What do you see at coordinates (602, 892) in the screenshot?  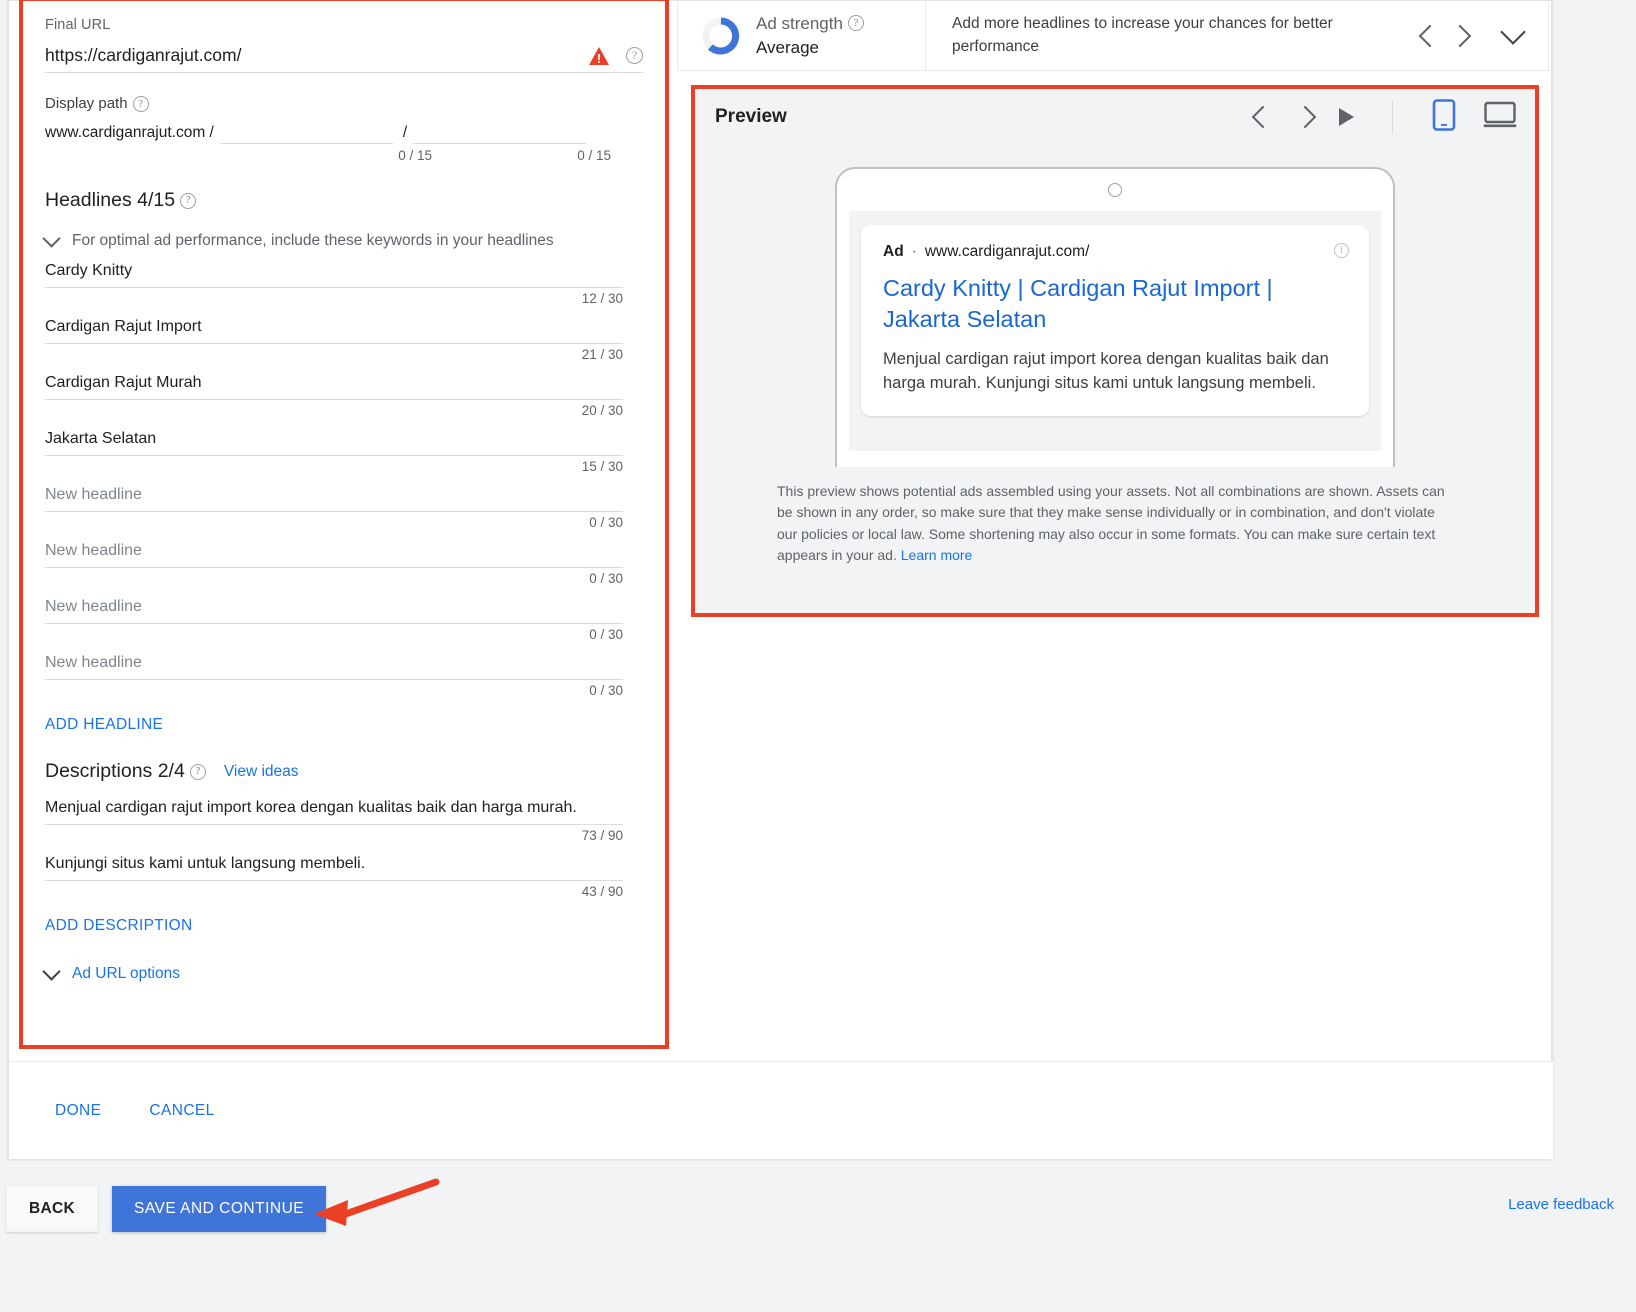 I see `description-counter-2: 43 / 90` at bounding box center [602, 892].